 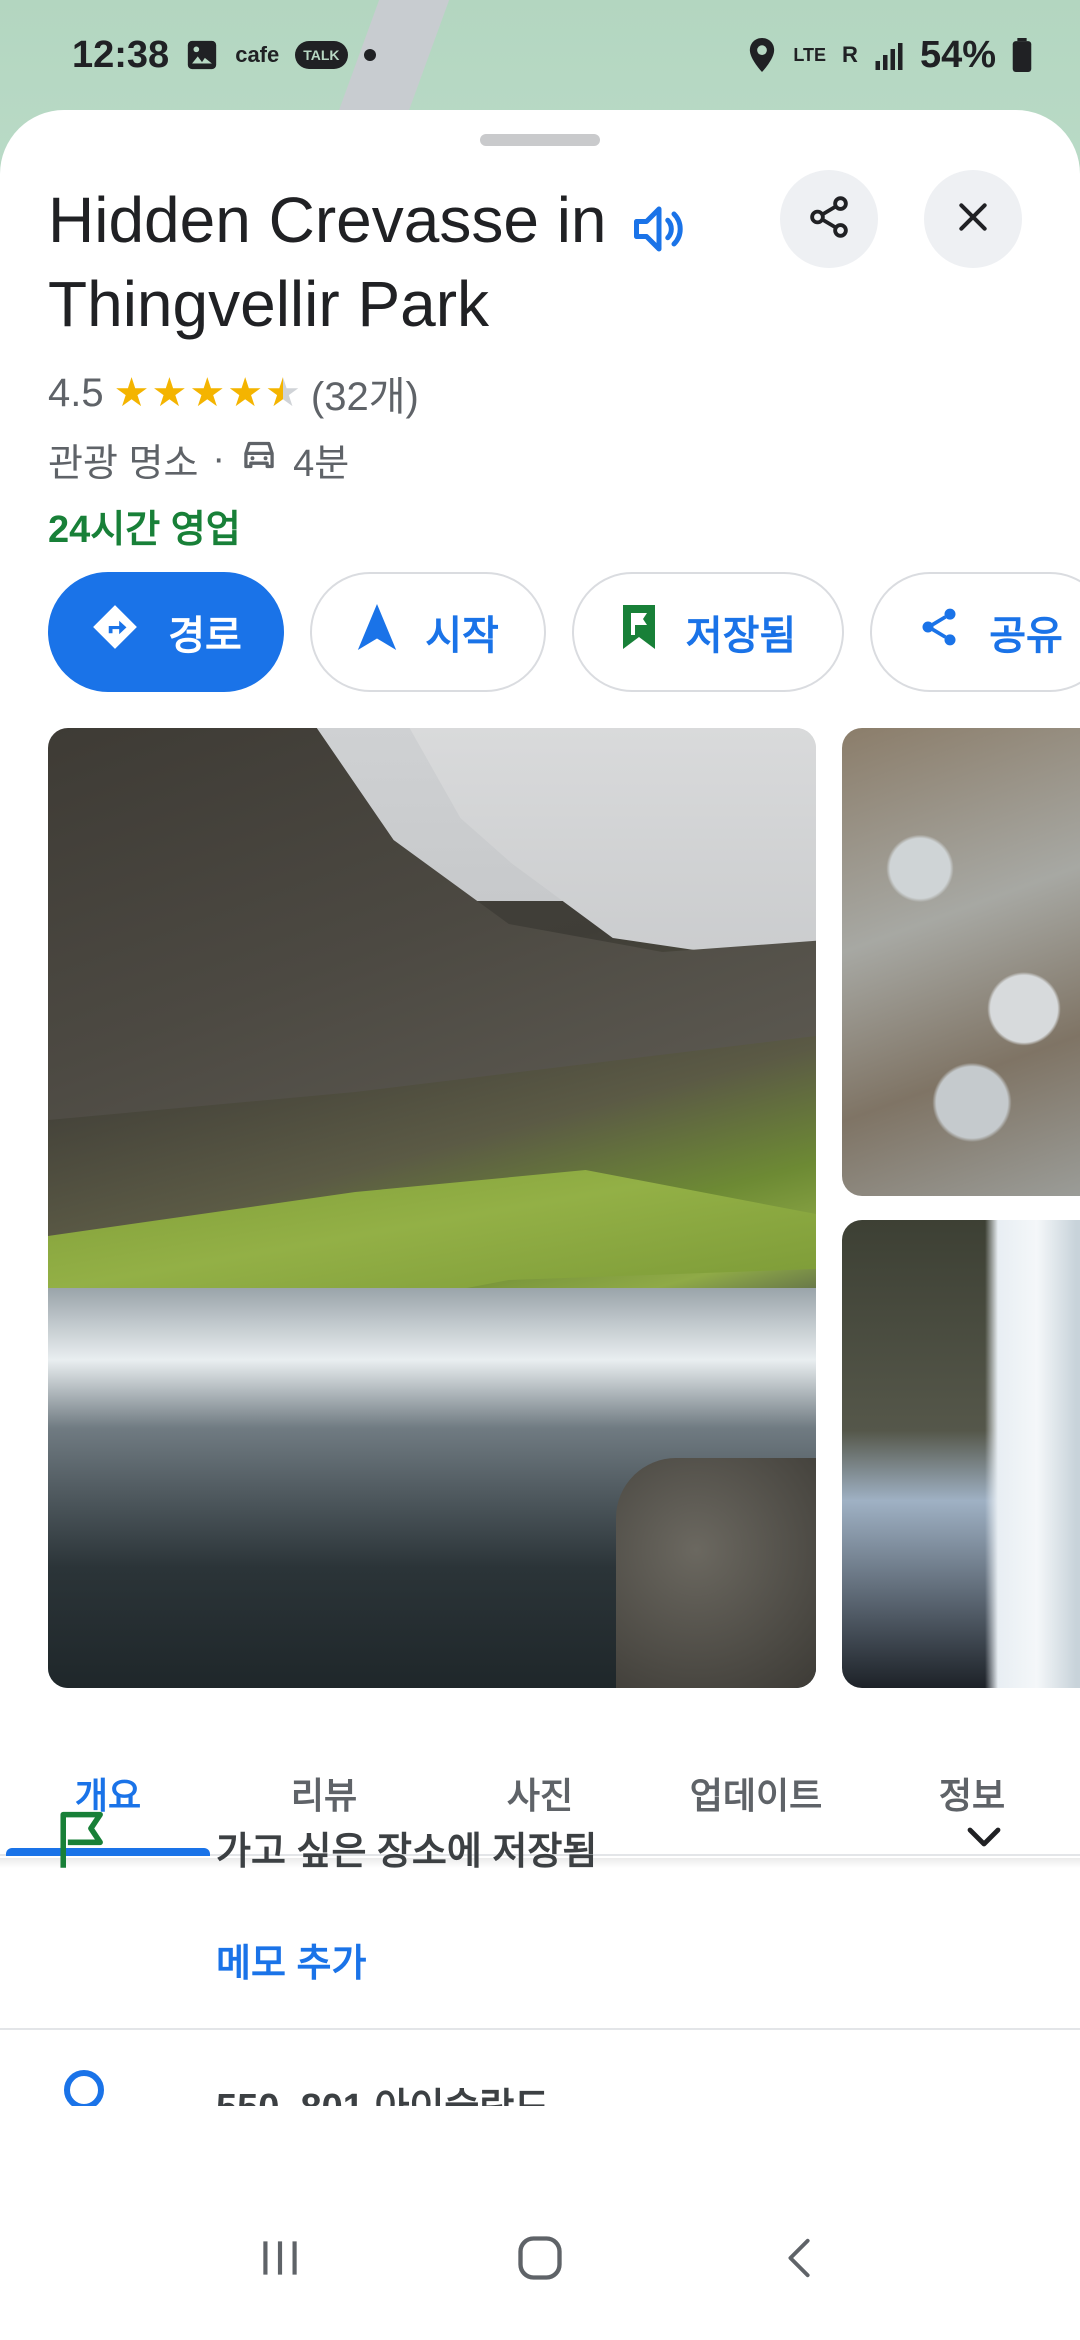 I want to click on home-button, so click(x=540, y=2260).